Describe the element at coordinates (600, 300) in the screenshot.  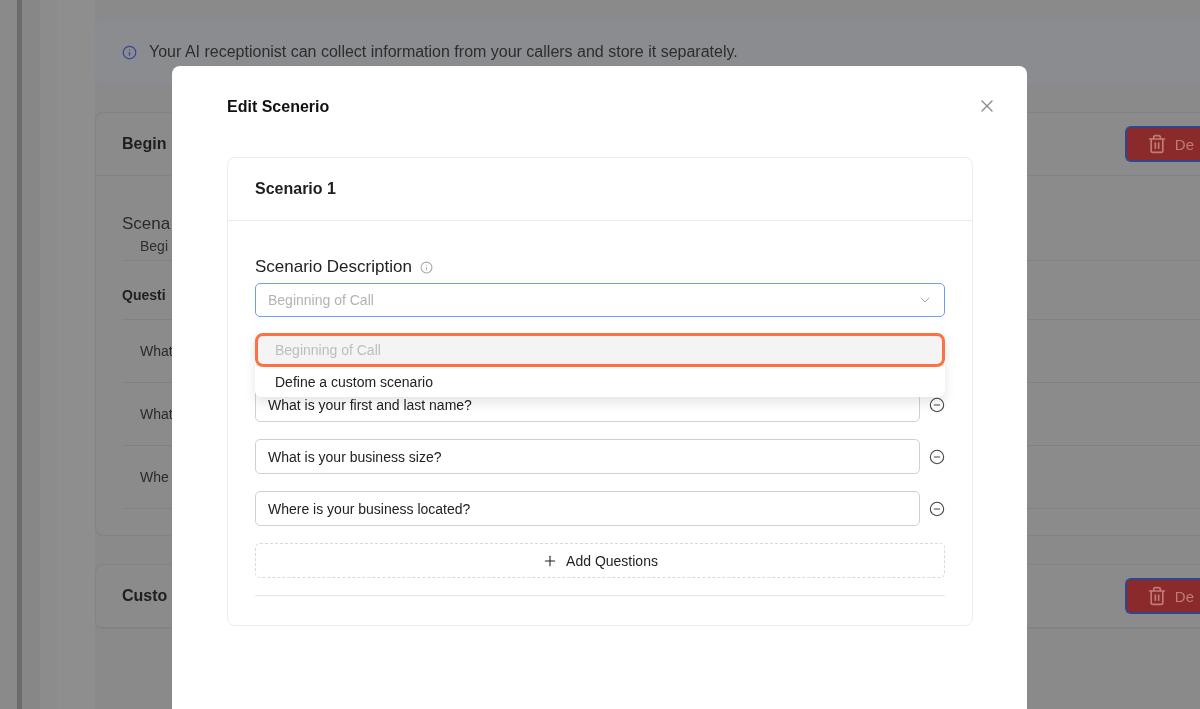
I see `scenario-select: Beginning of Call` at that location.